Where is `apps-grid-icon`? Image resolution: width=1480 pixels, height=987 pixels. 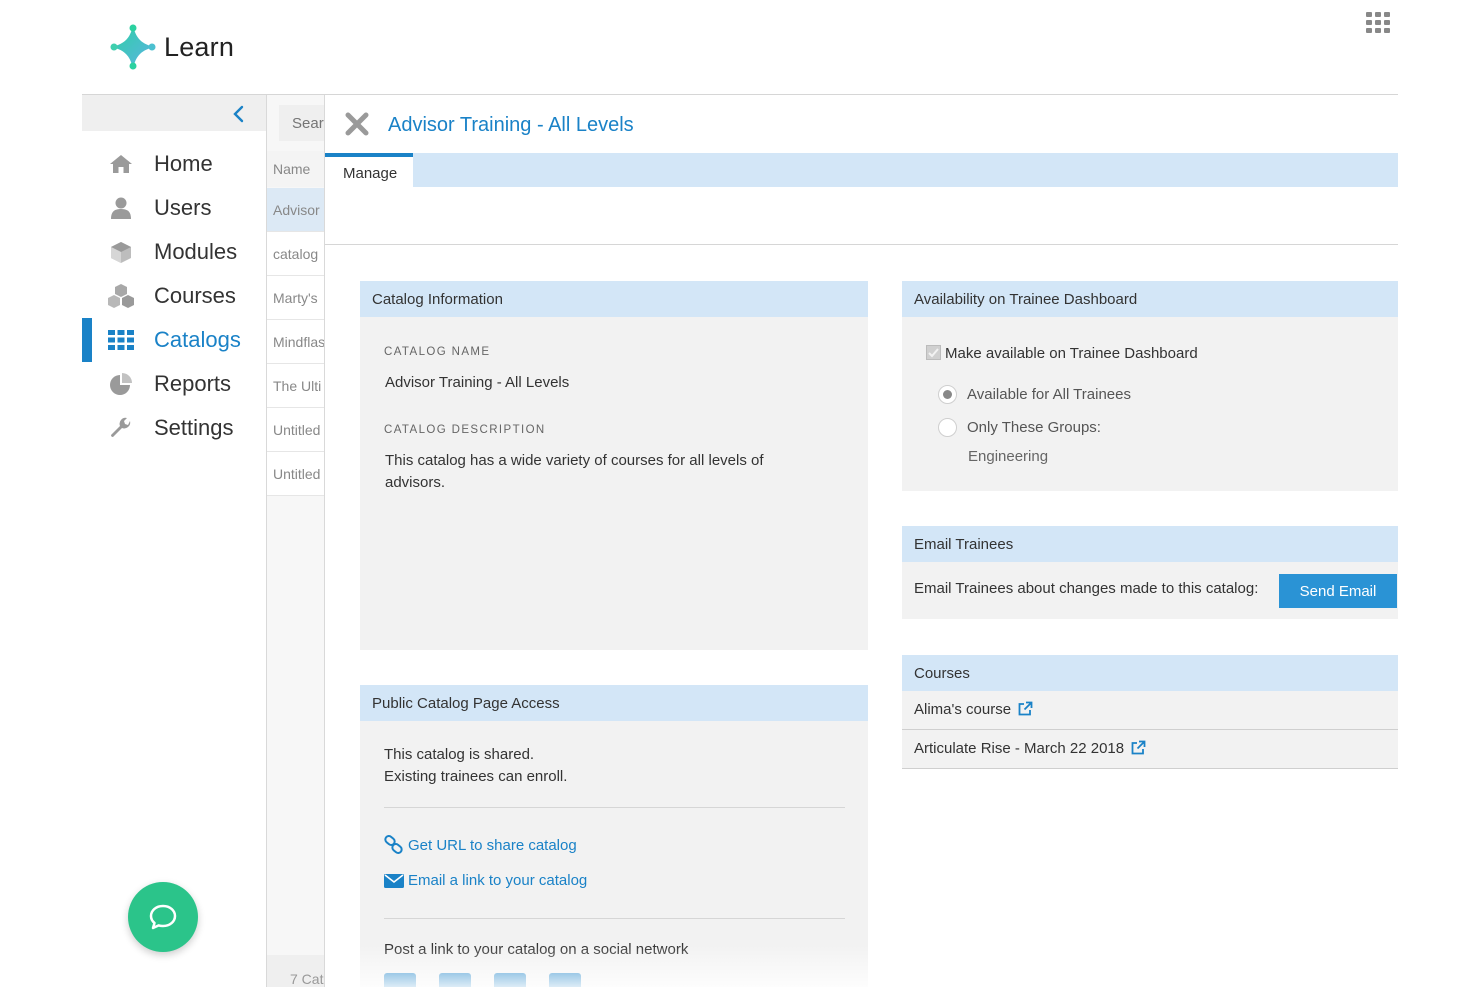
apps-grid-icon is located at coordinates (1378, 23).